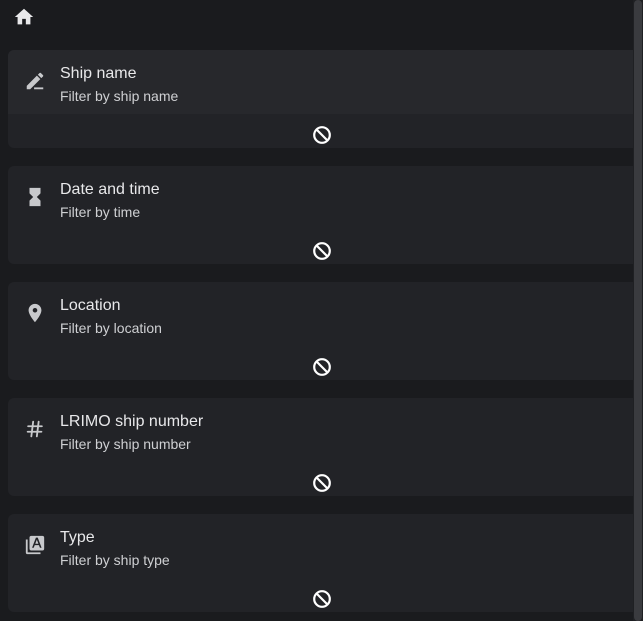  Describe the element at coordinates (98, 73) in the screenshot. I see `filter-title: Ship name` at that location.